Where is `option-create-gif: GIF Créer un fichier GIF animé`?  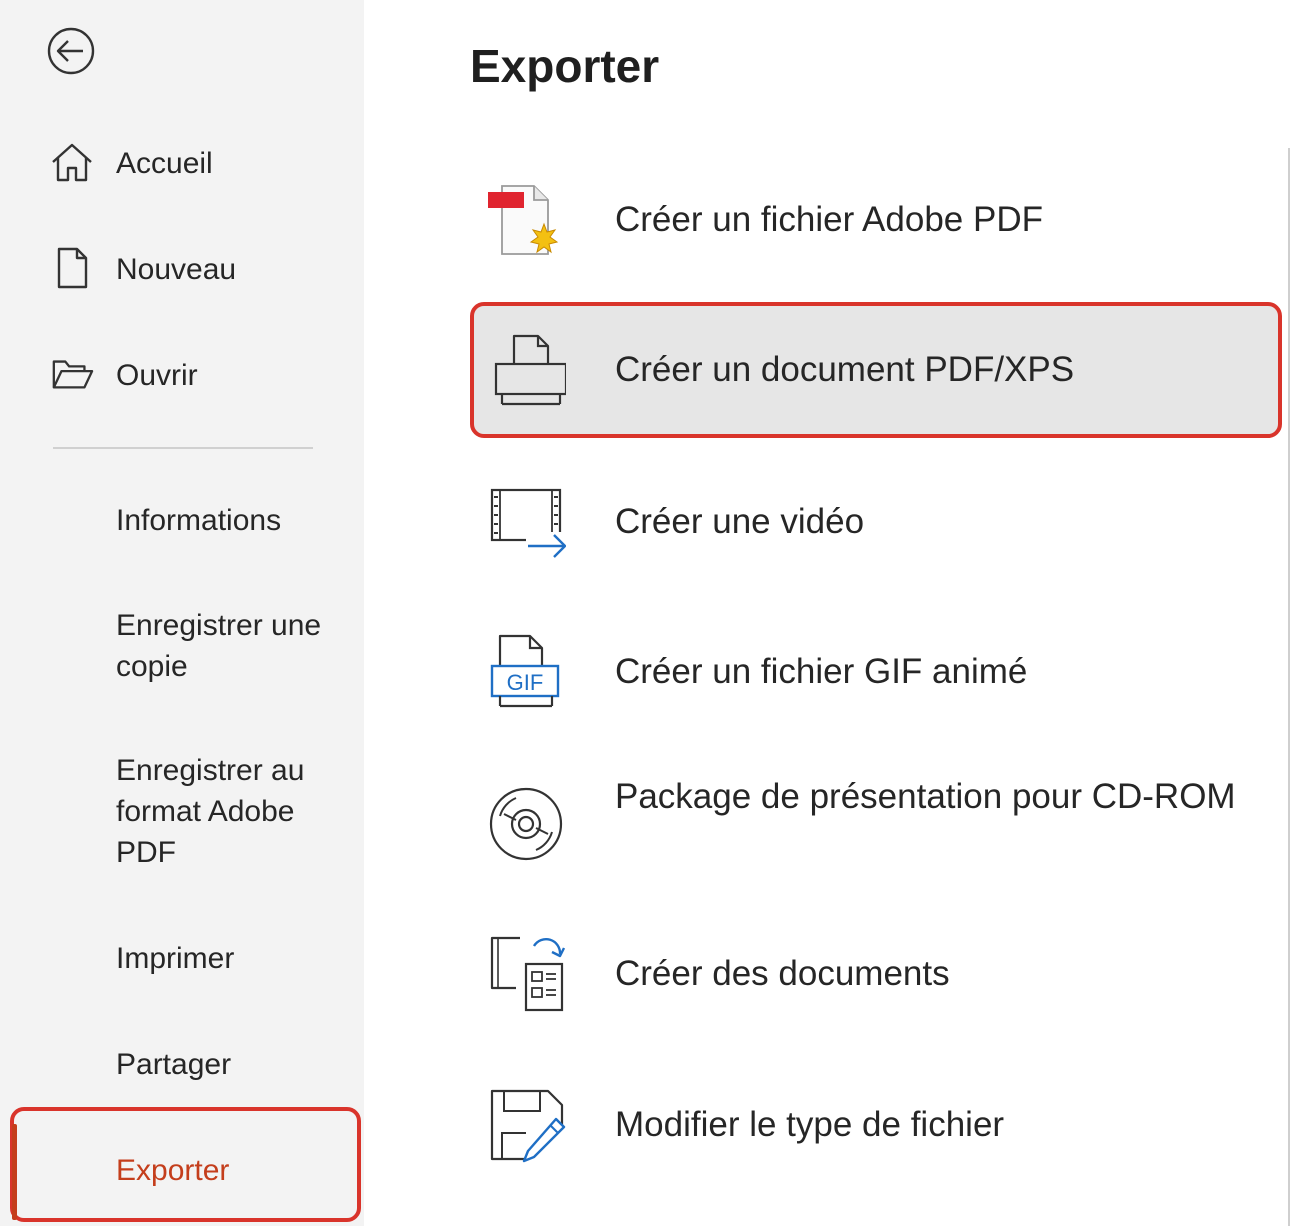 option-create-gif: GIF Créer un fichier GIF animé is located at coordinates (876, 672).